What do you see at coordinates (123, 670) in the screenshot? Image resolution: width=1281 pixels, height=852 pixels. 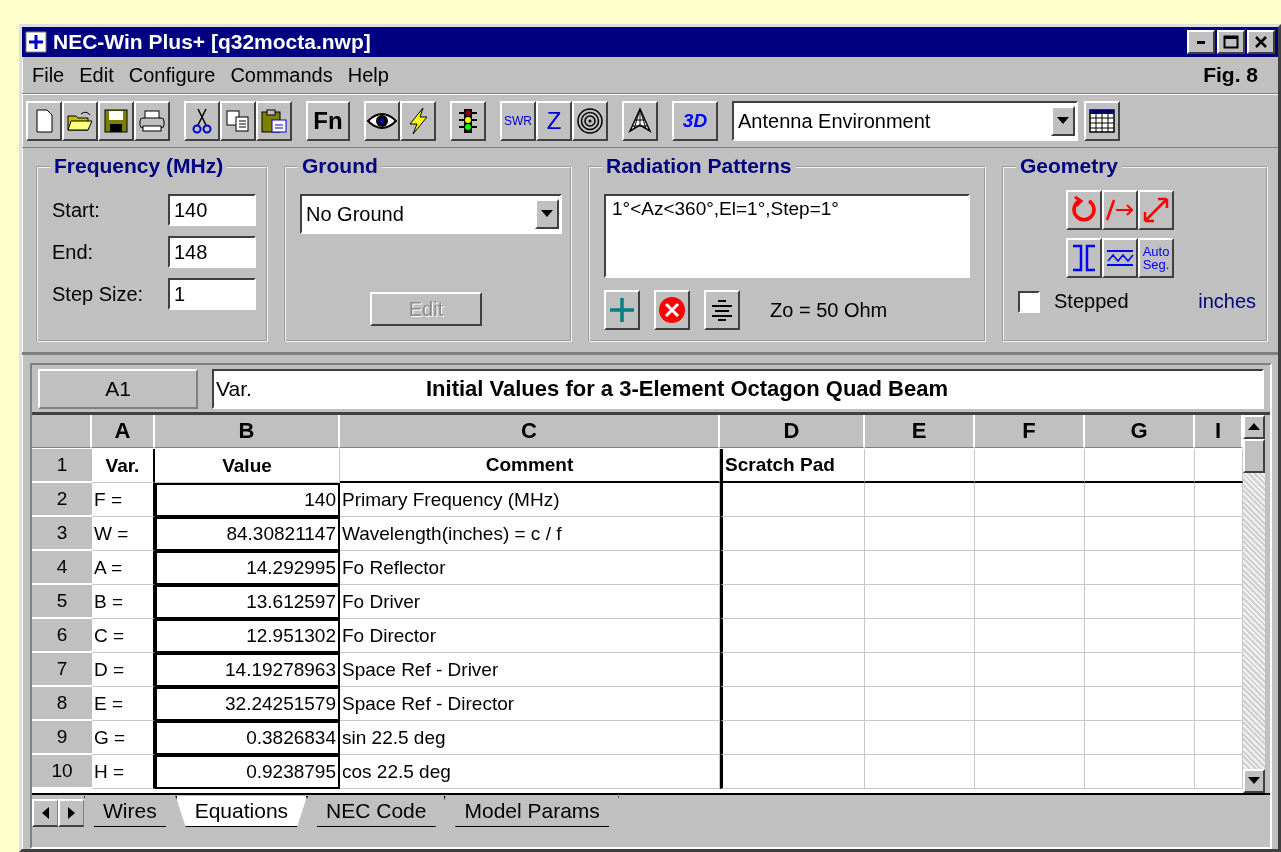 I see `table-cell: D =` at bounding box center [123, 670].